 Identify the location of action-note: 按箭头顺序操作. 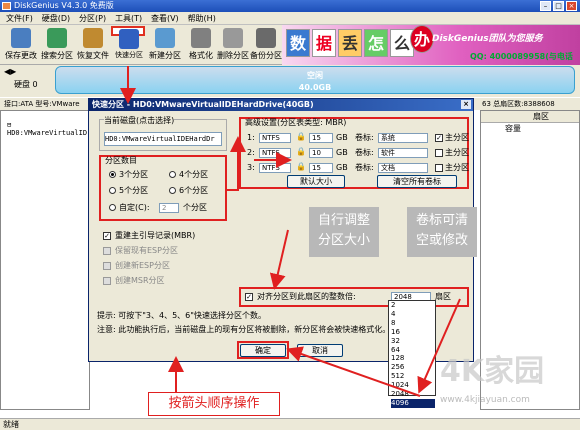
(214, 404).